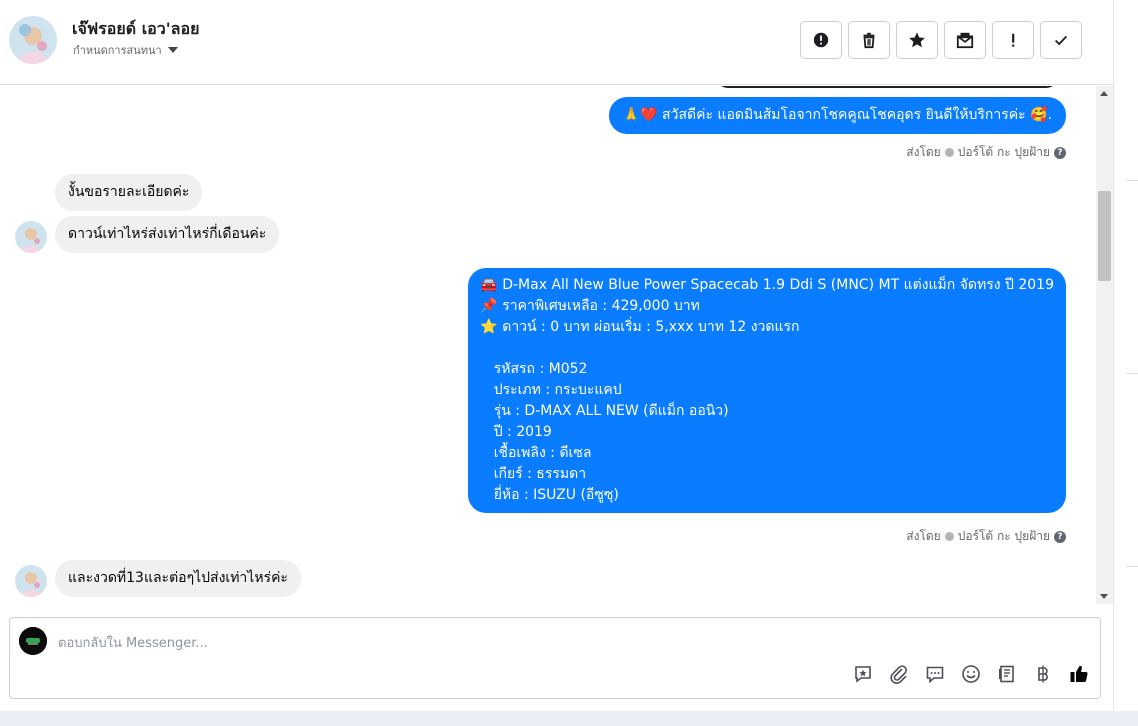 This screenshot has width=1138, height=726. Describe the element at coordinates (935, 674) in the screenshot. I see `chat-bubble-icon` at that location.